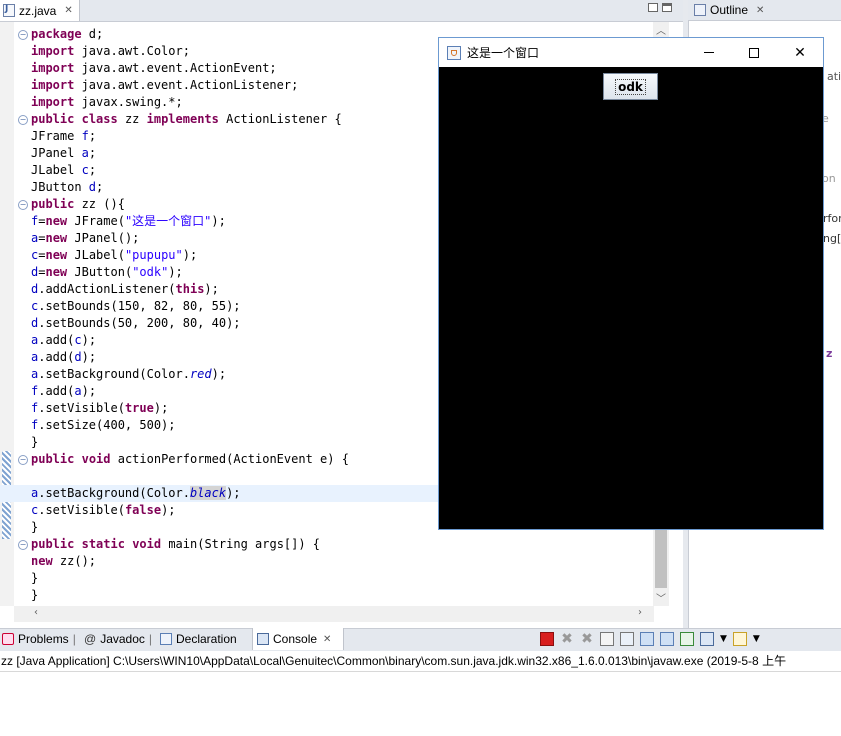 This screenshot has height=736, width=841. Describe the element at coordinates (107, 425) in the screenshot. I see `code-token: .setSize(400, 500);` at that location.